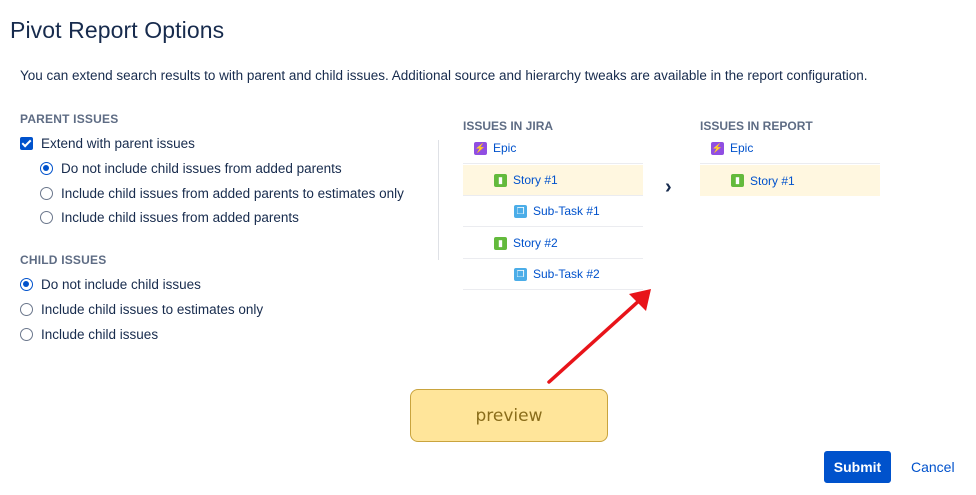 The width and height of the screenshot is (976, 495). Describe the element at coordinates (595, 340) in the screenshot. I see `arrow-shaft` at that location.